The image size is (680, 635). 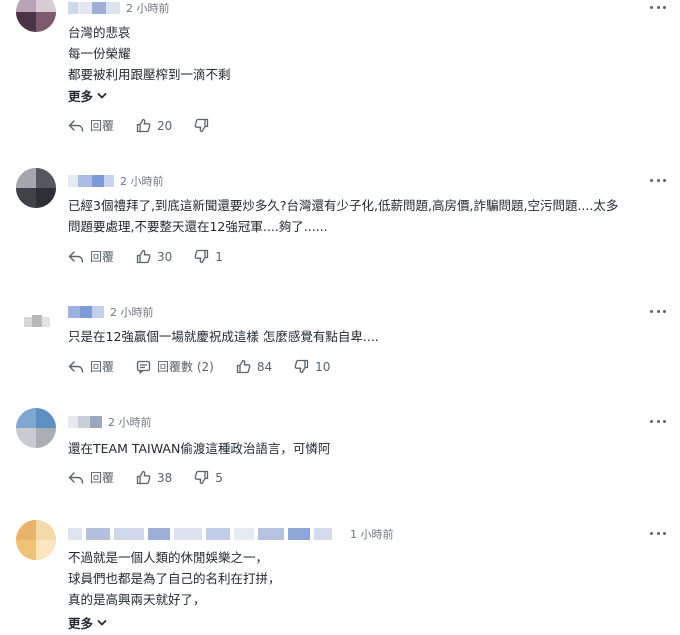 I want to click on dislike-count: 5, so click(x=219, y=477).